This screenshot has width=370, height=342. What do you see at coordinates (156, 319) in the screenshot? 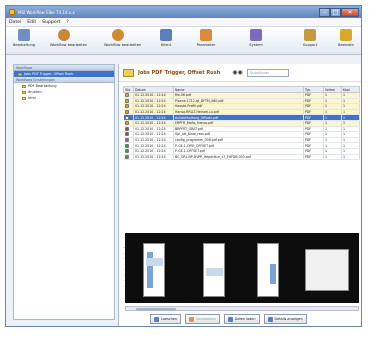
I see `delete-icon` at bounding box center [156, 319].